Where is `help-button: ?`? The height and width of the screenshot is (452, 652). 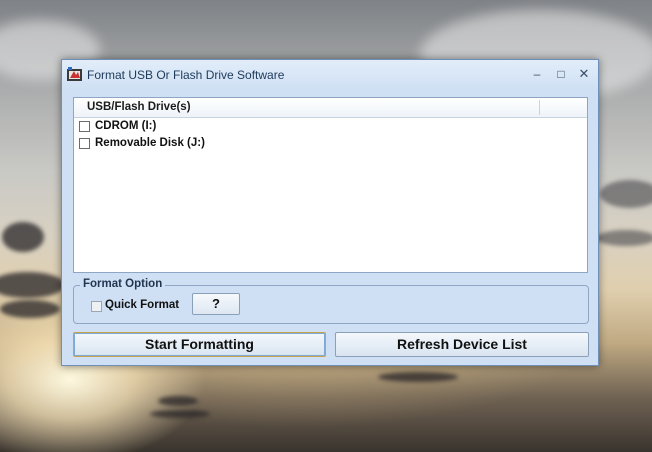
help-button: ? is located at coordinates (216, 304).